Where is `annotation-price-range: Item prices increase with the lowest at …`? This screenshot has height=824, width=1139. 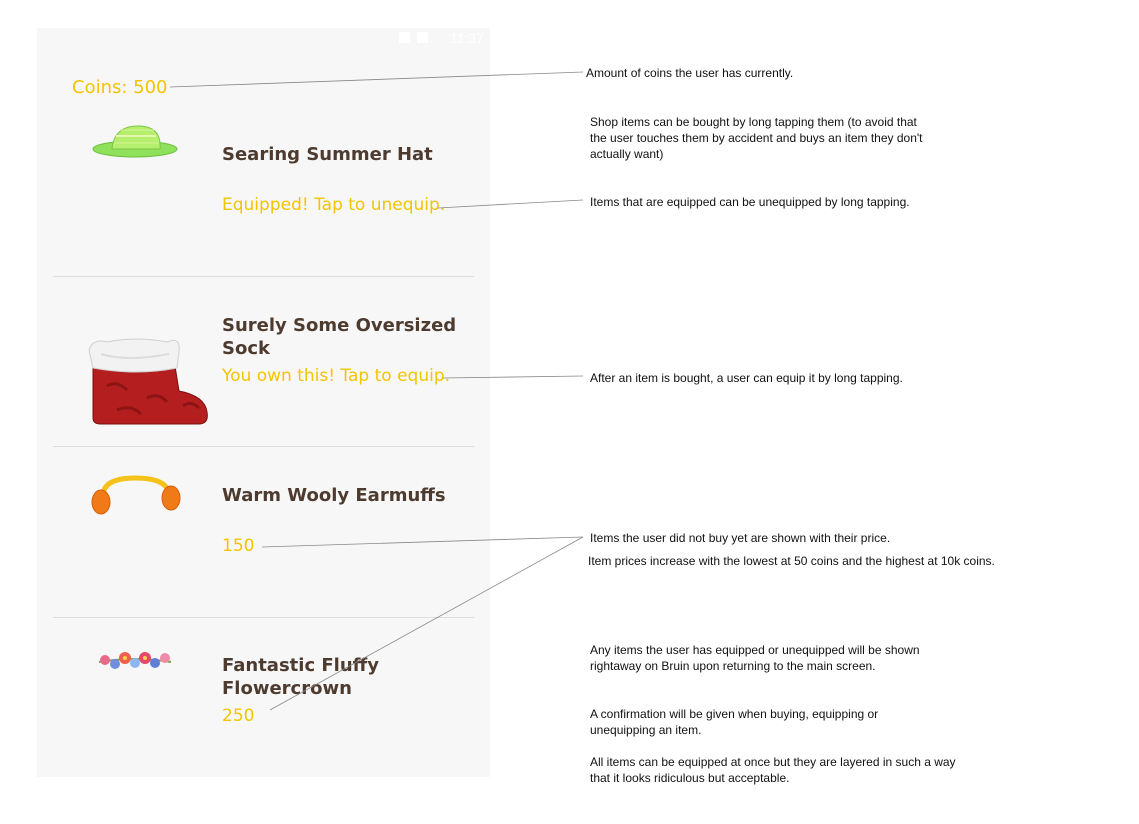 annotation-price-range: Item prices increase with the lowest at … is located at coordinates (791, 561).